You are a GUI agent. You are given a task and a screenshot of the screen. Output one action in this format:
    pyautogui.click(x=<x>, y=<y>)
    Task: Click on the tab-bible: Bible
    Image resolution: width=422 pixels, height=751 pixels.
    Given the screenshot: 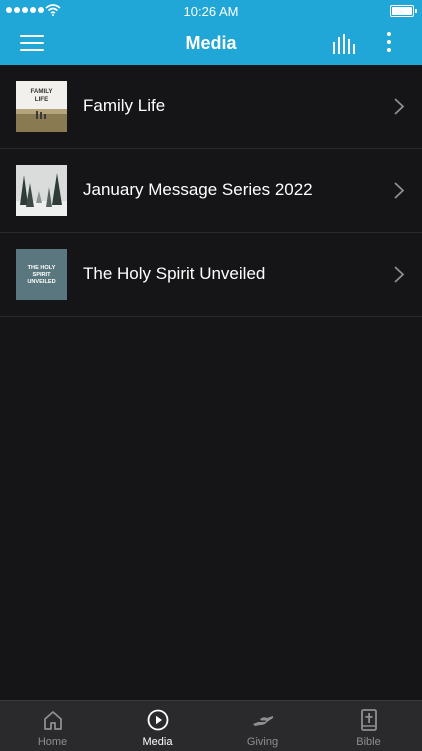 What is the action you would take?
    pyautogui.click(x=368, y=726)
    